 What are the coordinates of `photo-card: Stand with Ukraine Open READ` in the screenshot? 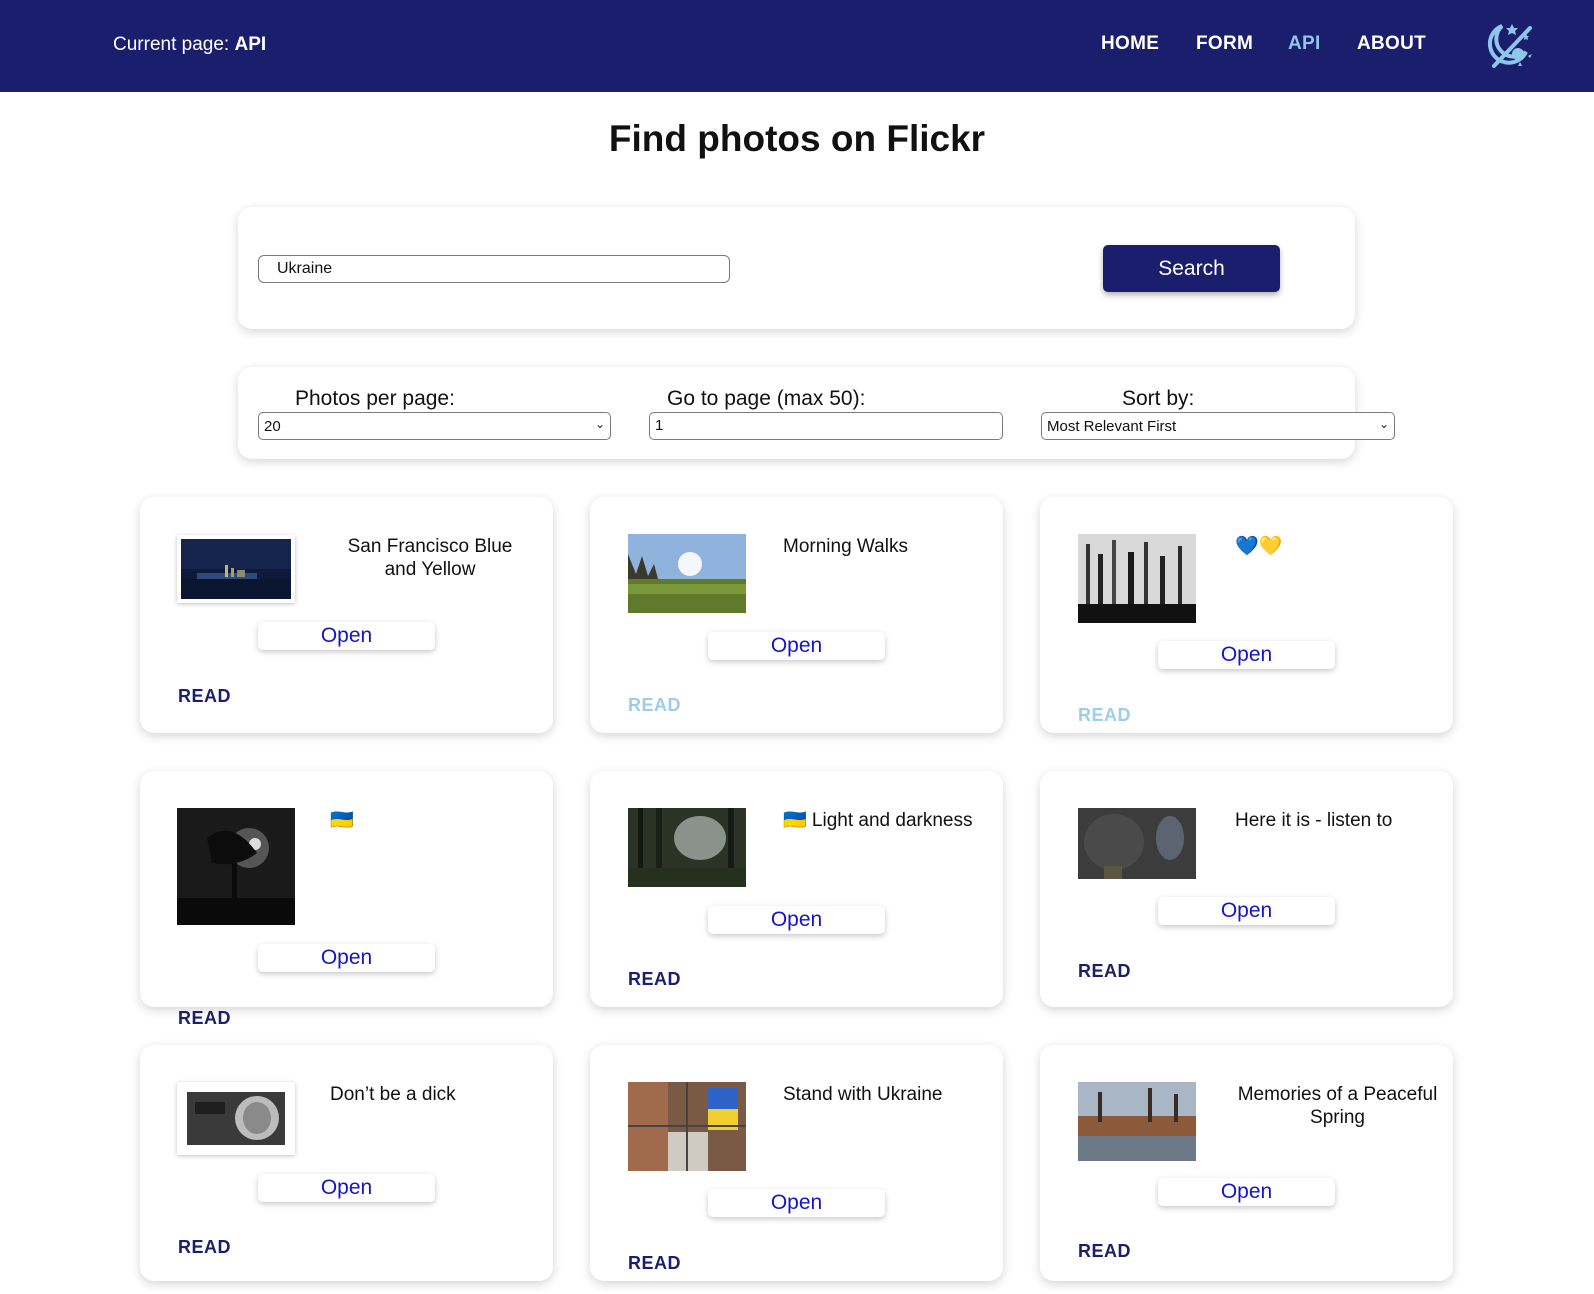 It's located at (796, 1163).